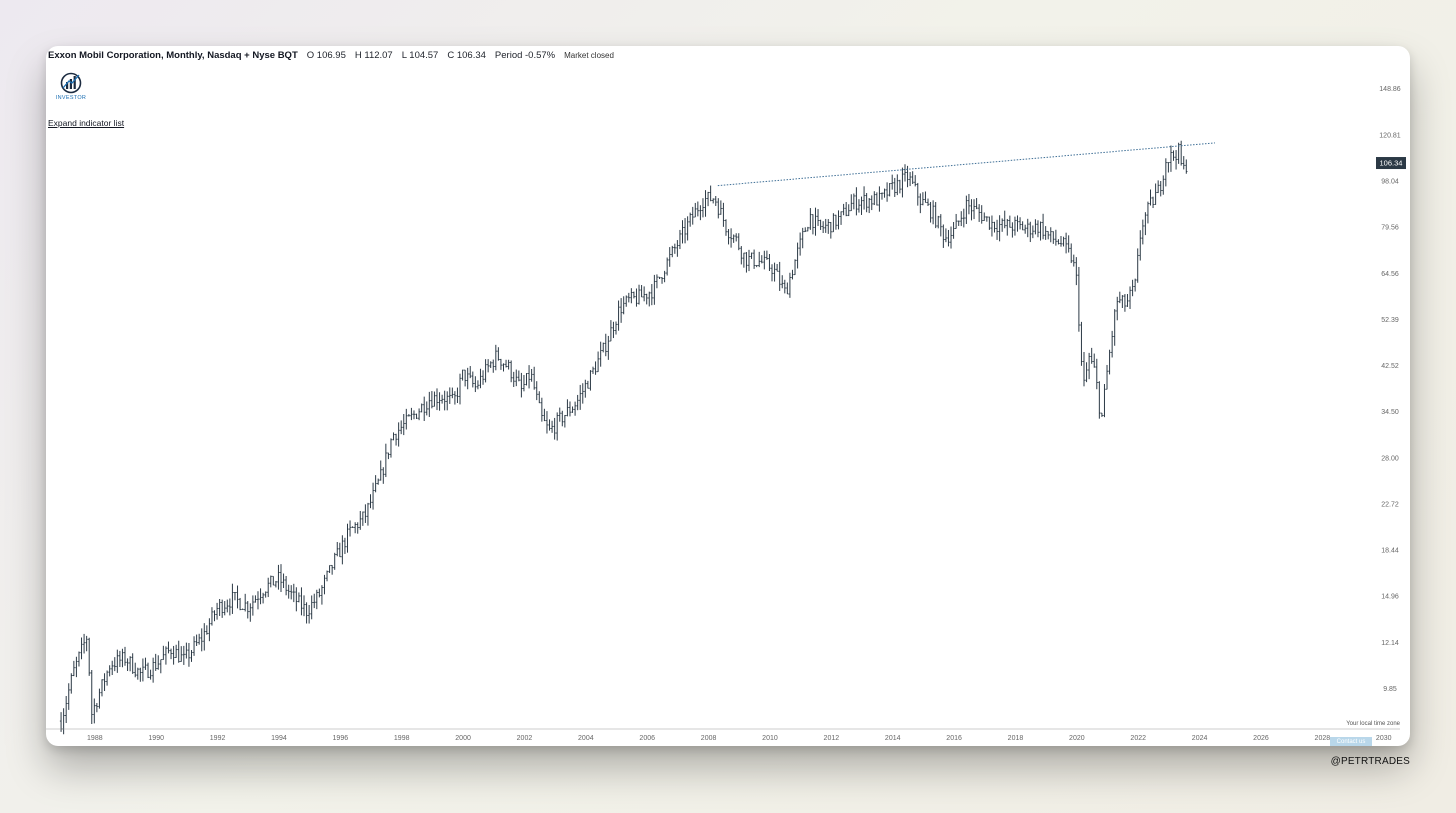 This screenshot has height=813, width=1456. I want to click on contact-us-button: Contact us, so click(1351, 741).